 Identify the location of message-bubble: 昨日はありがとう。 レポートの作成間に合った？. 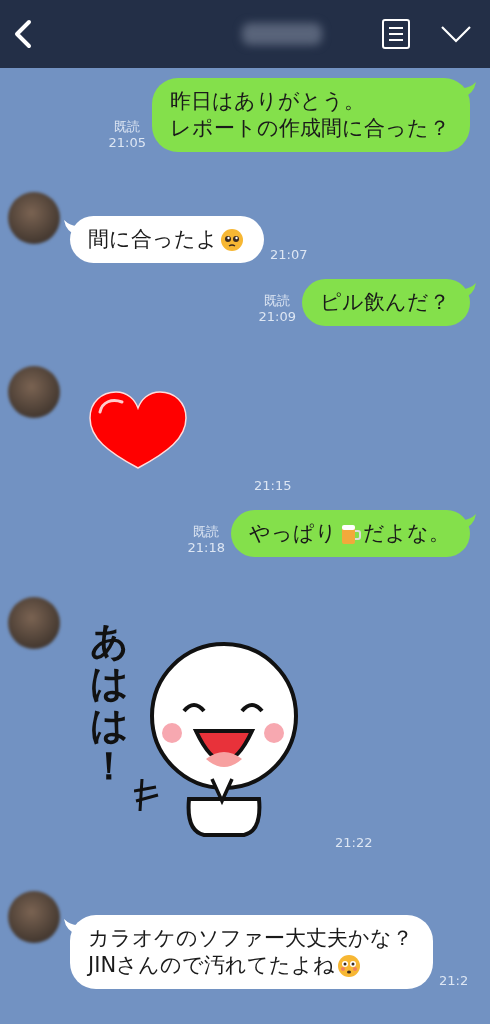
(311, 115).